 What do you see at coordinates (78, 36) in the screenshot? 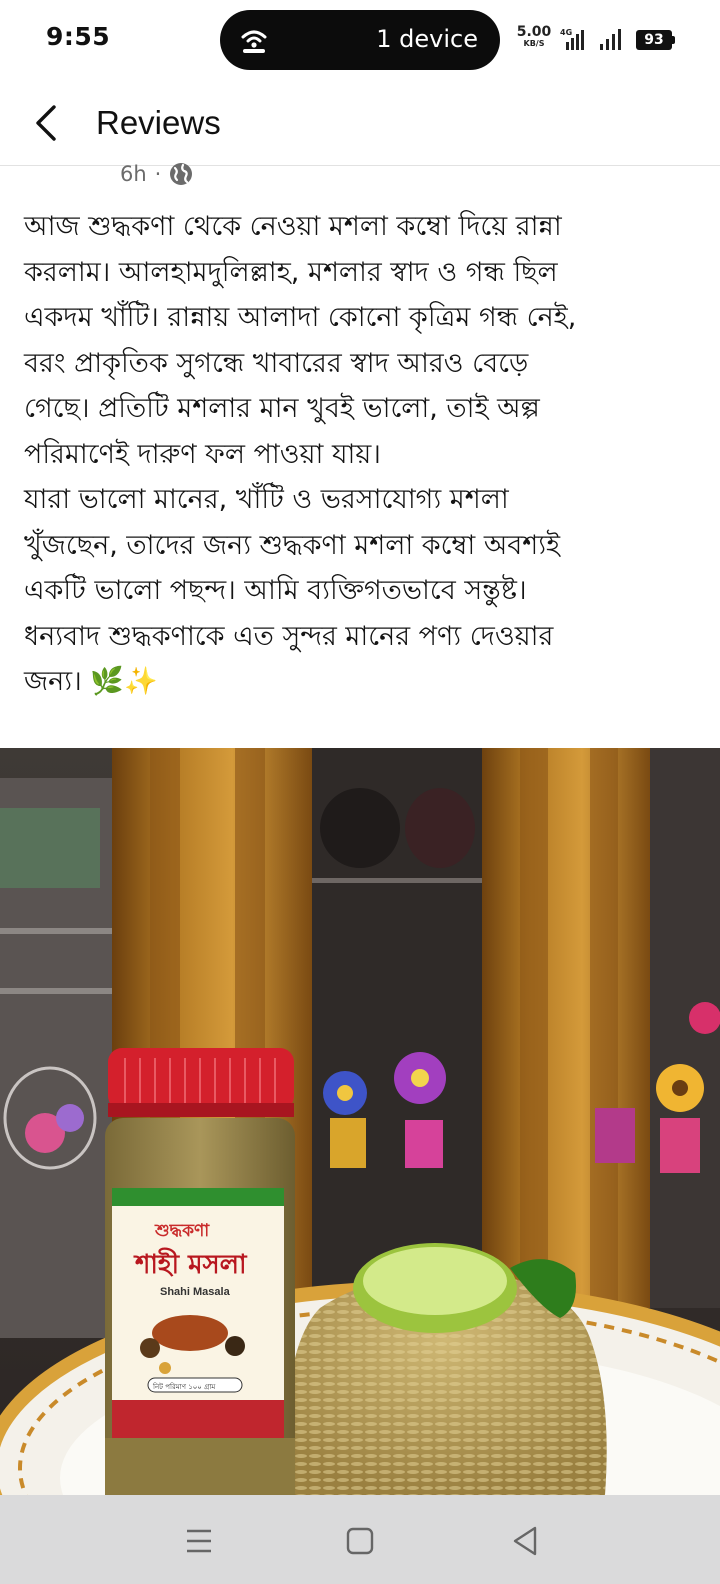
I see `status-time: 9:55` at bounding box center [78, 36].